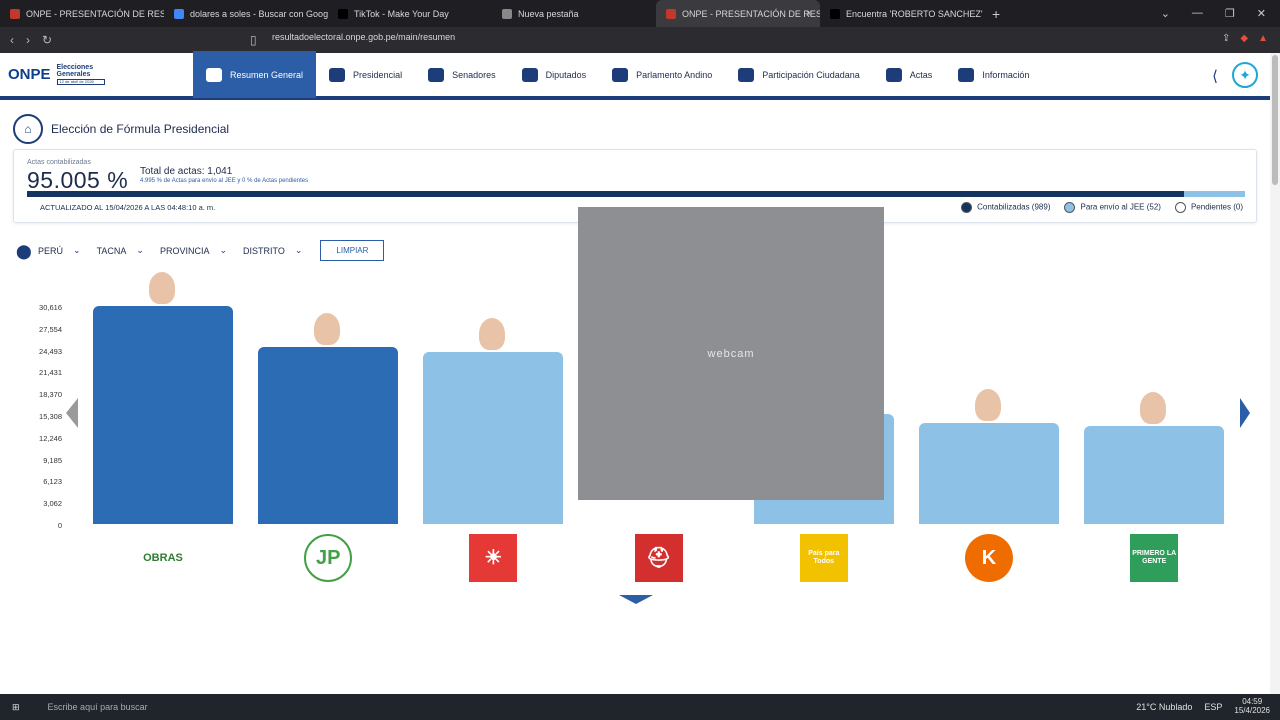 This screenshot has height=720, width=1280. I want to click on close-window-icon: ✕, so click(1261, 13).